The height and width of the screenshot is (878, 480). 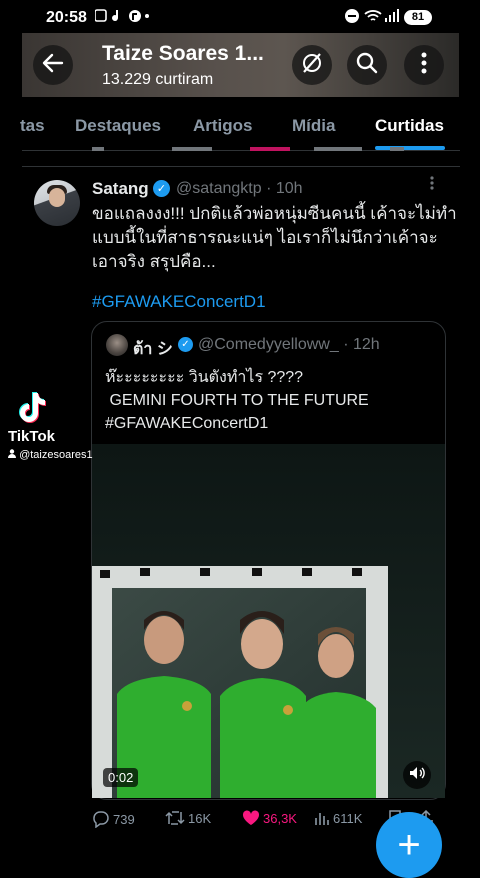 I want to click on like-button: 36,3K, so click(x=269, y=818).